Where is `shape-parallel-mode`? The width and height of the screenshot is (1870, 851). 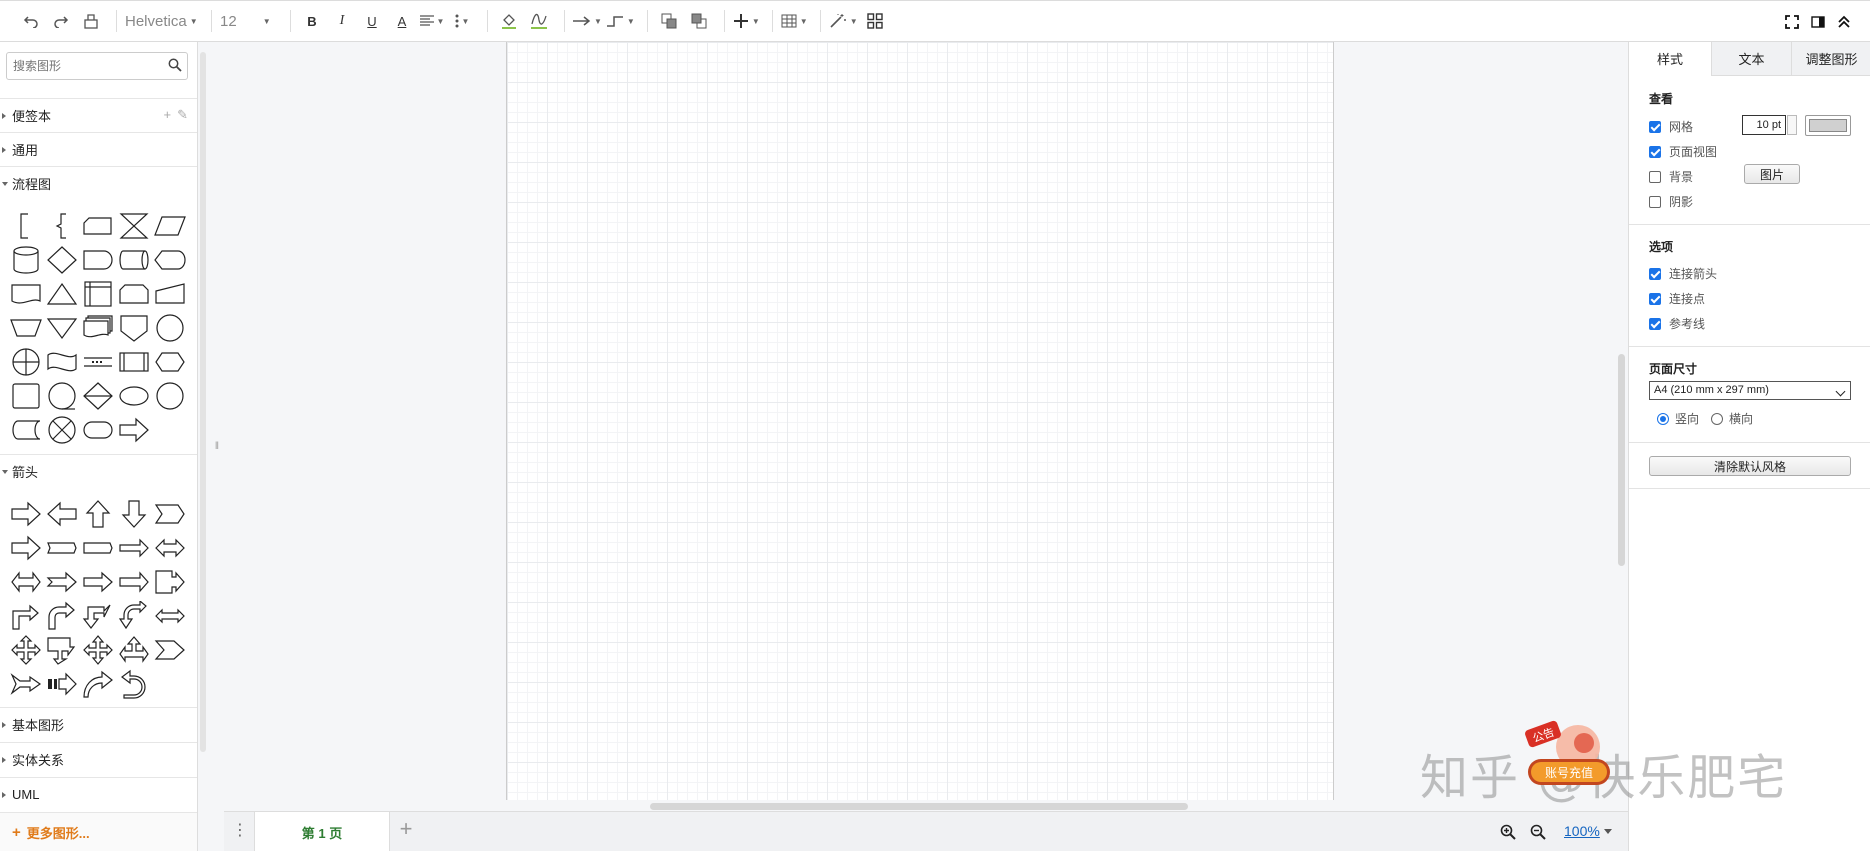 shape-parallel-mode is located at coordinates (98, 362).